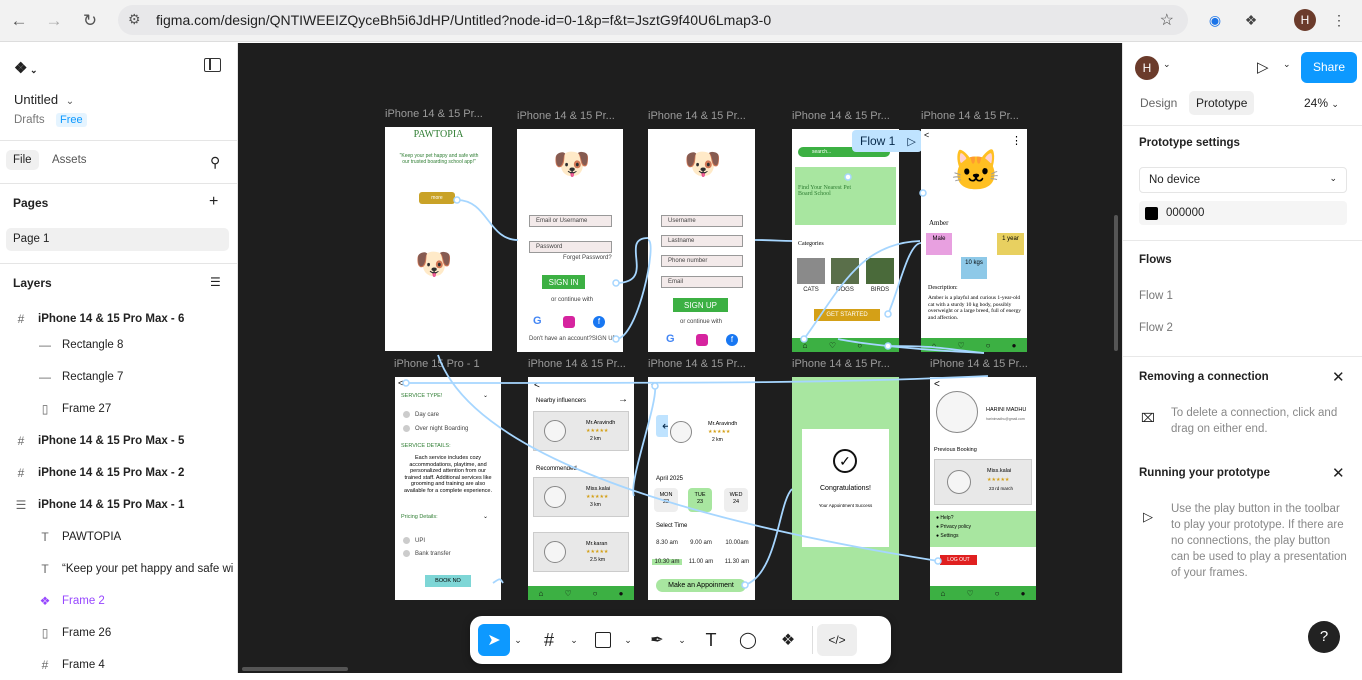 Image resolution: width=1362 pixels, height=680 pixels. What do you see at coordinates (1222, 103) in the screenshot?
I see `tab-prototype: Prototype` at bounding box center [1222, 103].